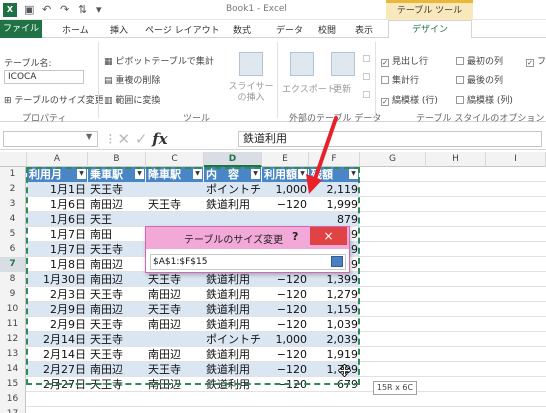 Image resolution: width=546 pixels, height=413 pixels. Describe the element at coordinates (302, 64) in the screenshot. I see `export-icon` at that location.